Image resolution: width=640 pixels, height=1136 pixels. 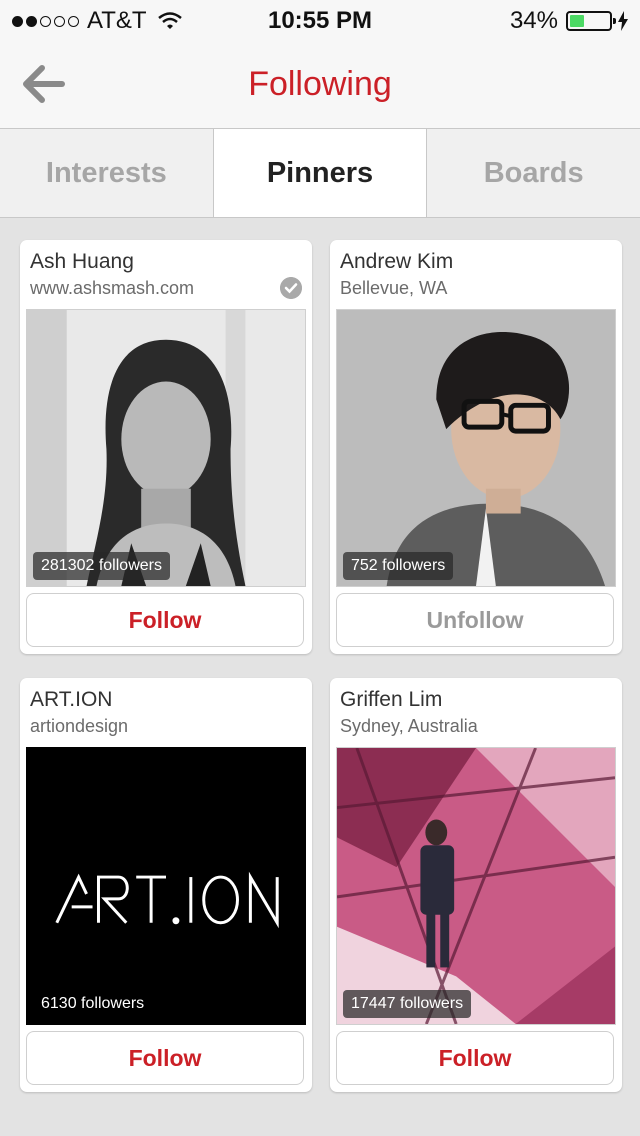 What do you see at coordinates (533, 173) in the screenshot?
I see `tab-boards: Boards` at bounding box center [533, 173].